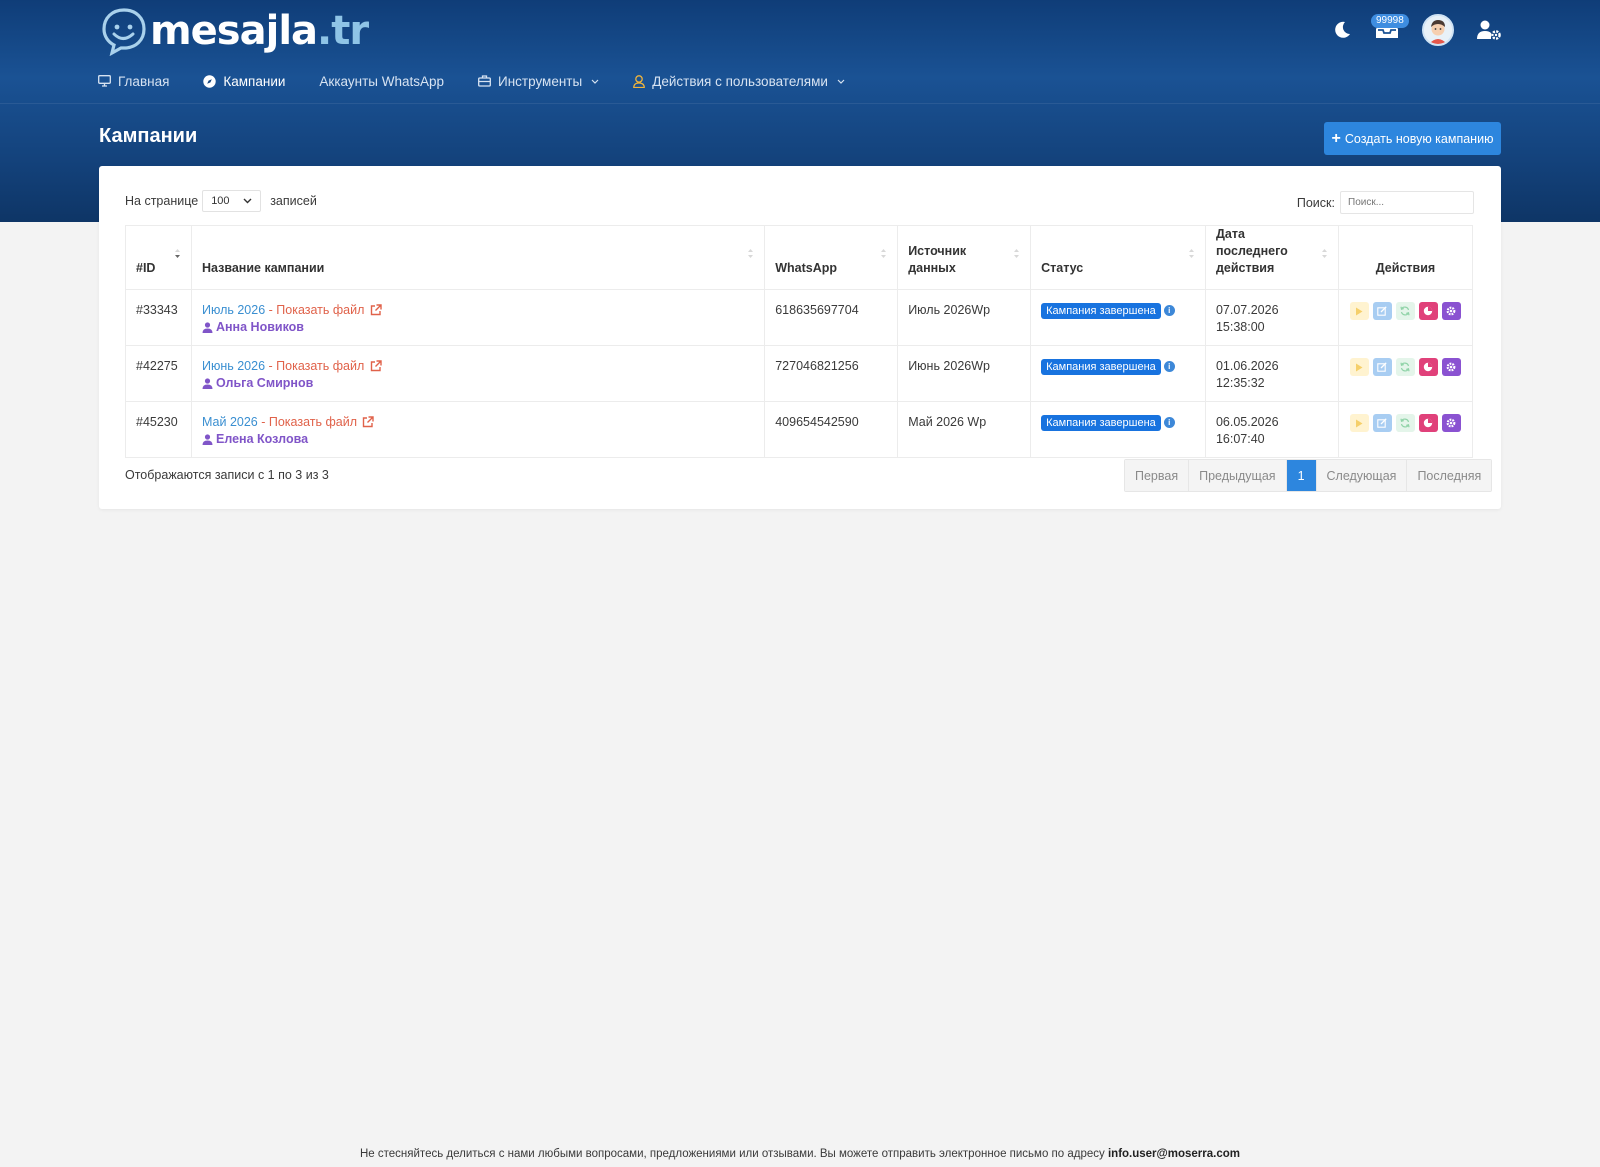 The image size is (1600, 1167). I want to click on campaign-link: Июнь 2026, so click(233, 366).